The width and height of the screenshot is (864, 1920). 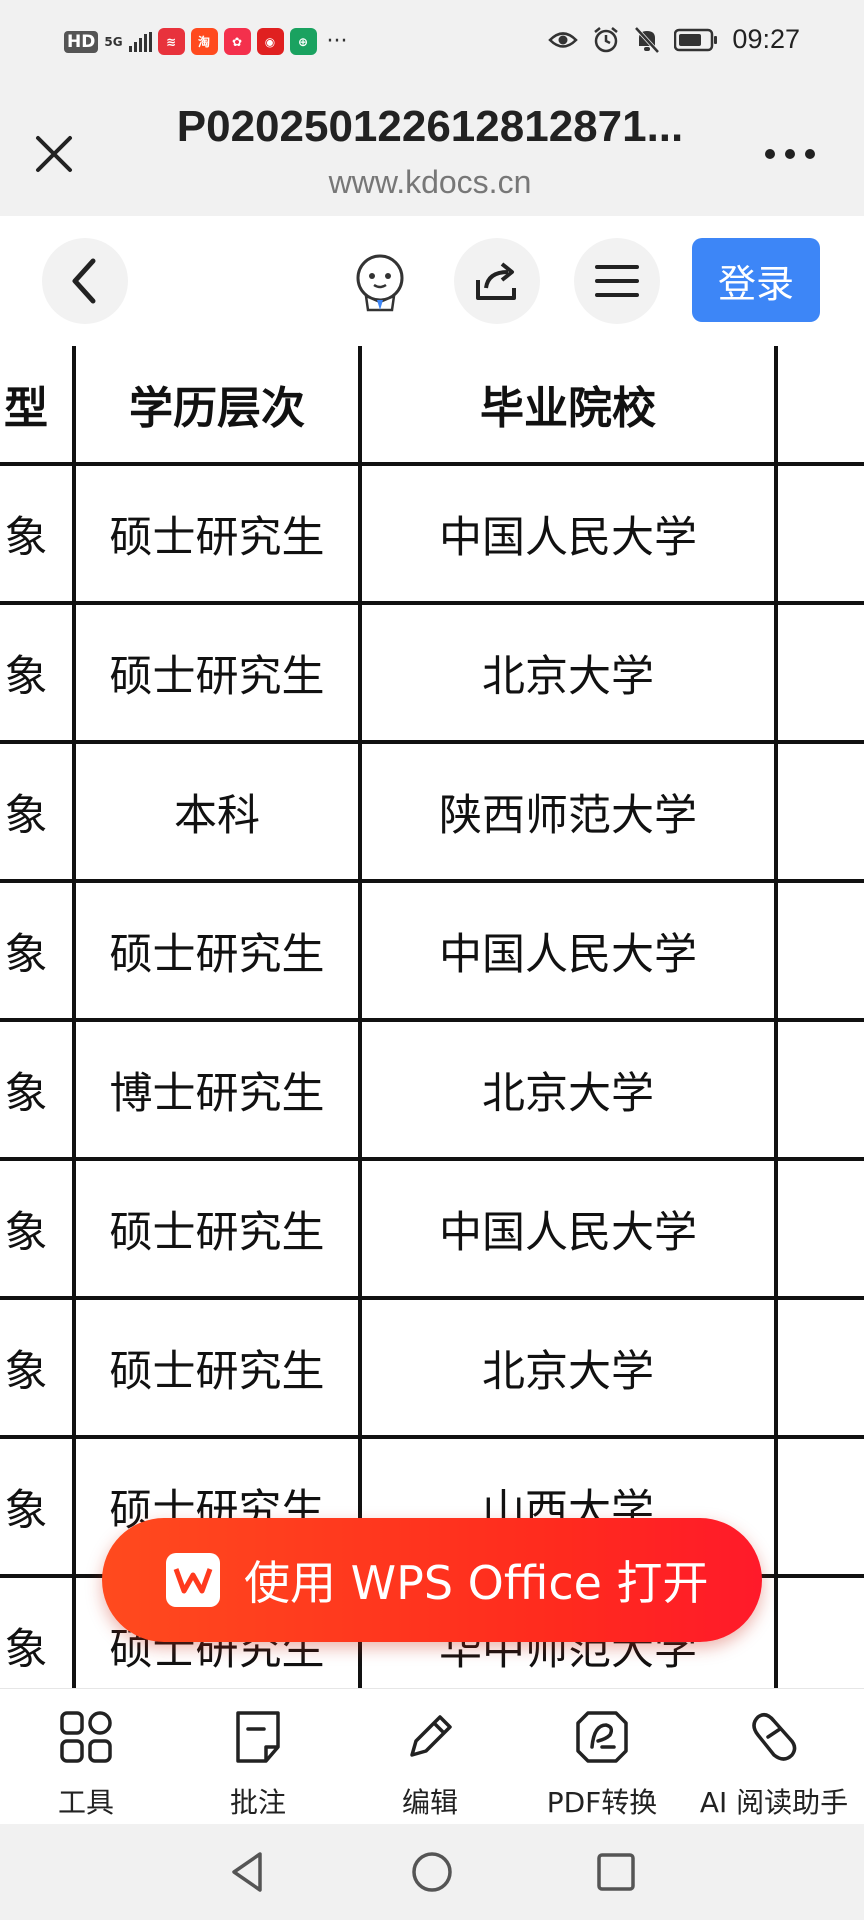 What do you see at coordinates (602, 1802) in the screenshot?
I see `tool-pdf-convert-label: PDF转换` at bounding box center [602, 1802].